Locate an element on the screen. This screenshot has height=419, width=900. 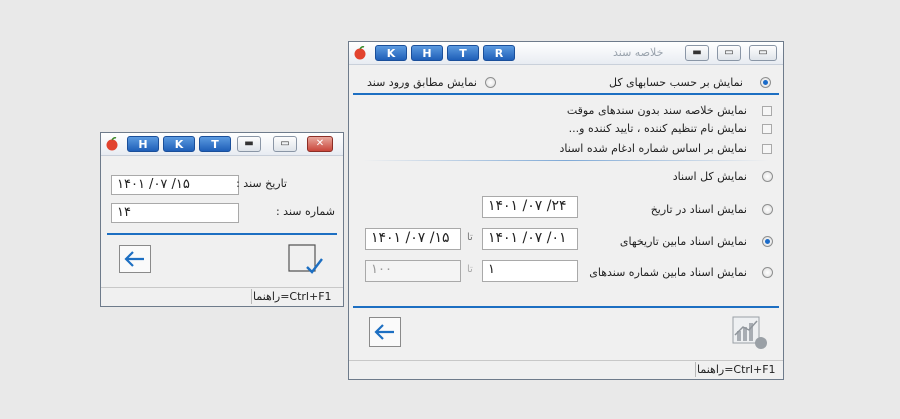
radio-by-entry is located at coordinates (490, 82).